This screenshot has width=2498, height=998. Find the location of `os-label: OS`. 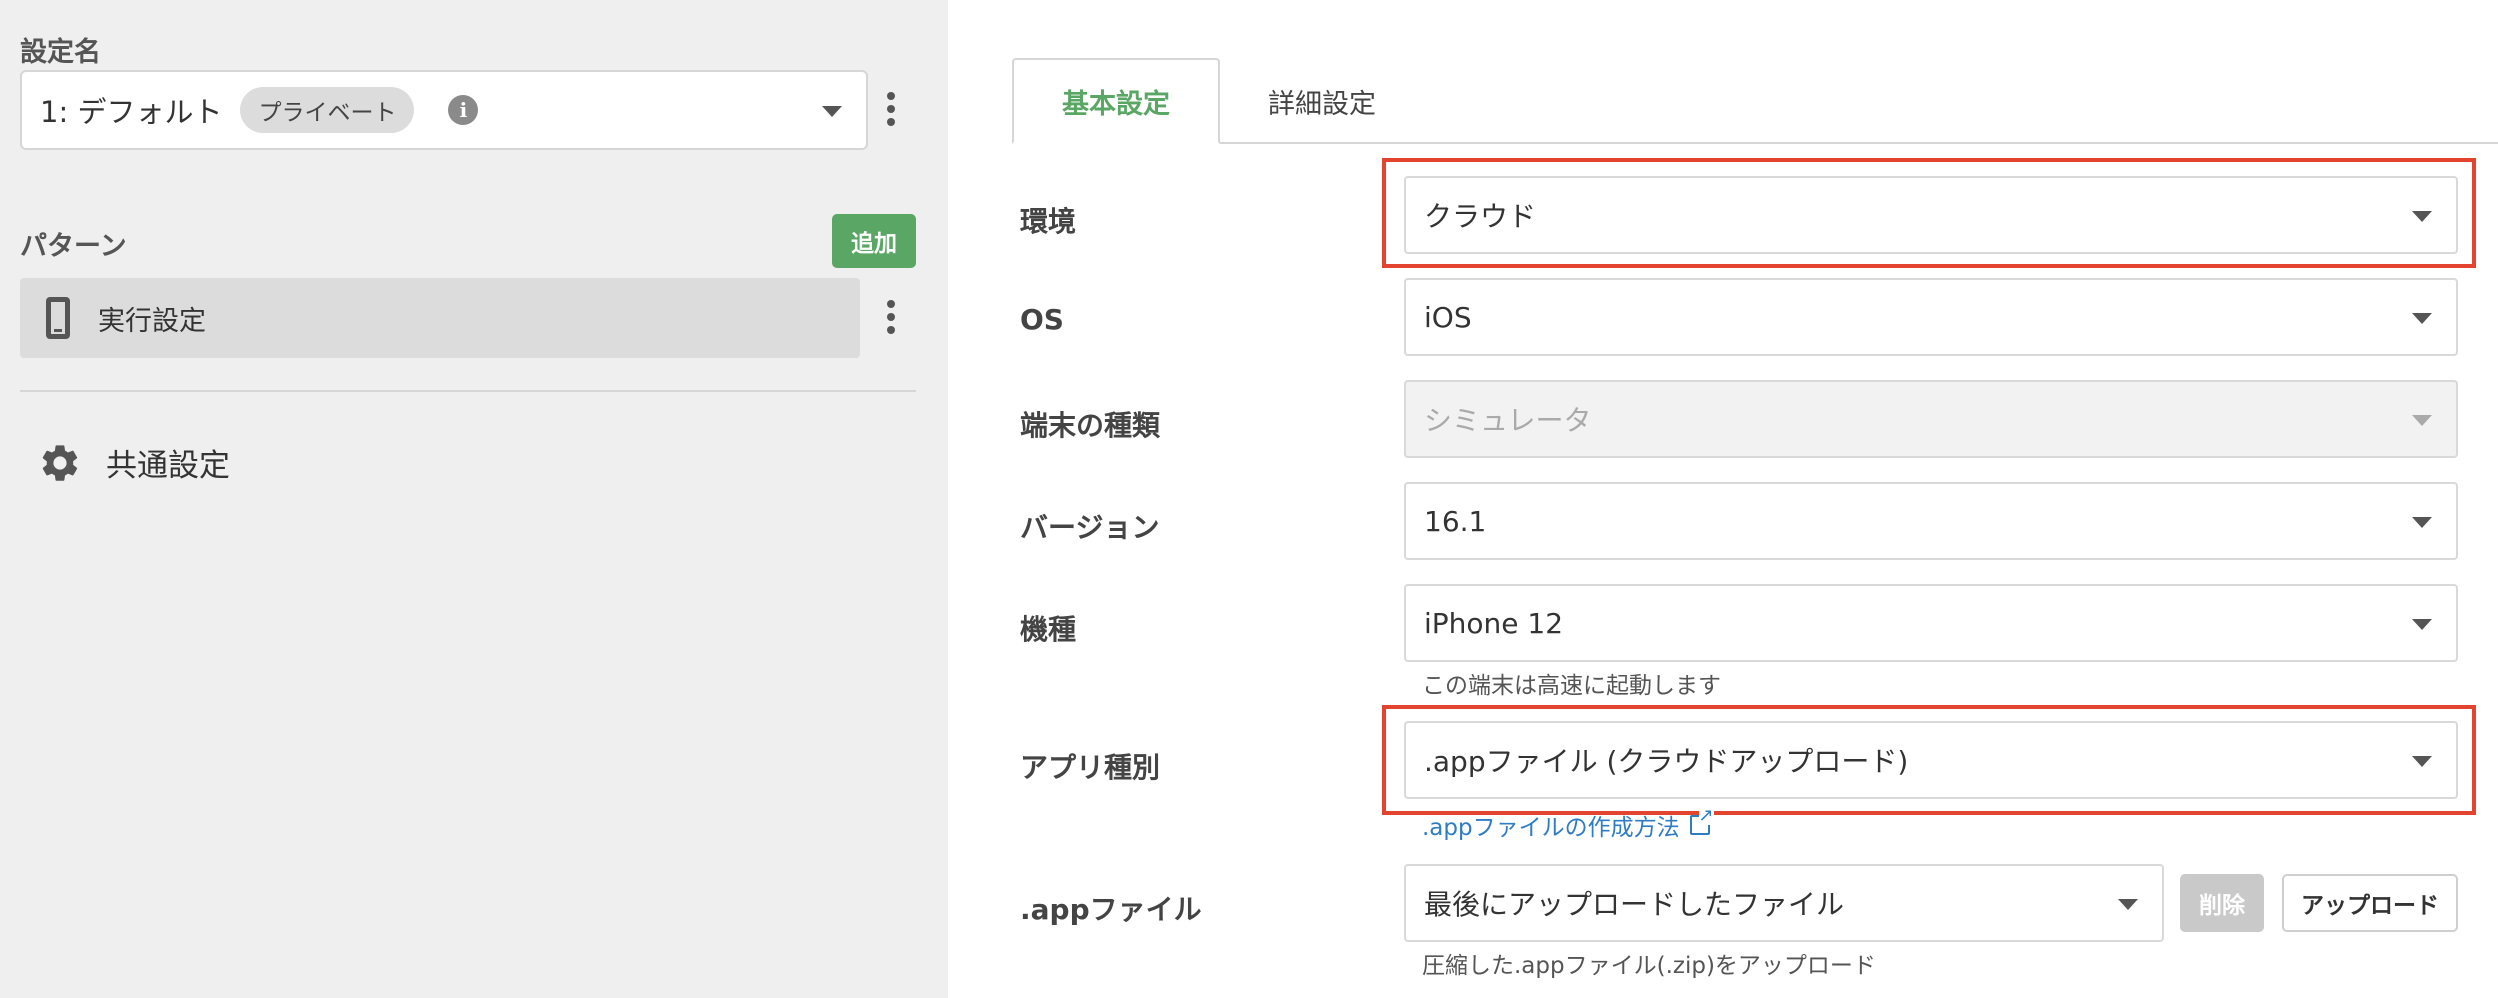

os-label: OS is located at coordinates (1042, 319).